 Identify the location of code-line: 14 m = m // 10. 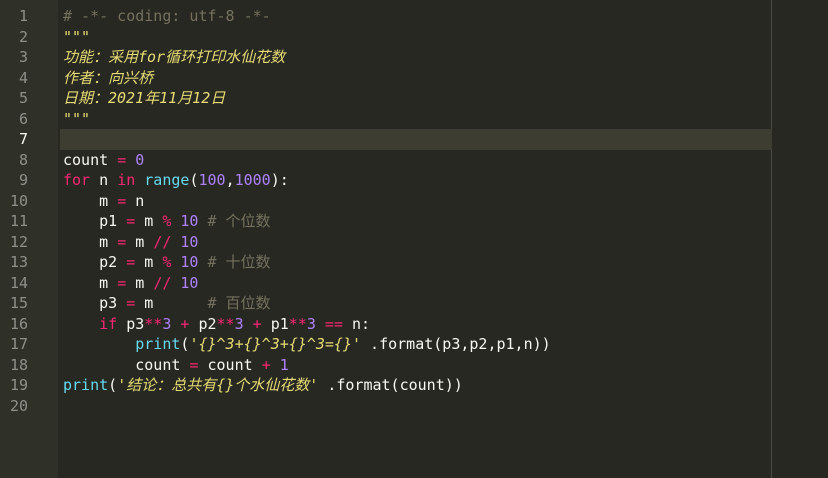
(414, 283).